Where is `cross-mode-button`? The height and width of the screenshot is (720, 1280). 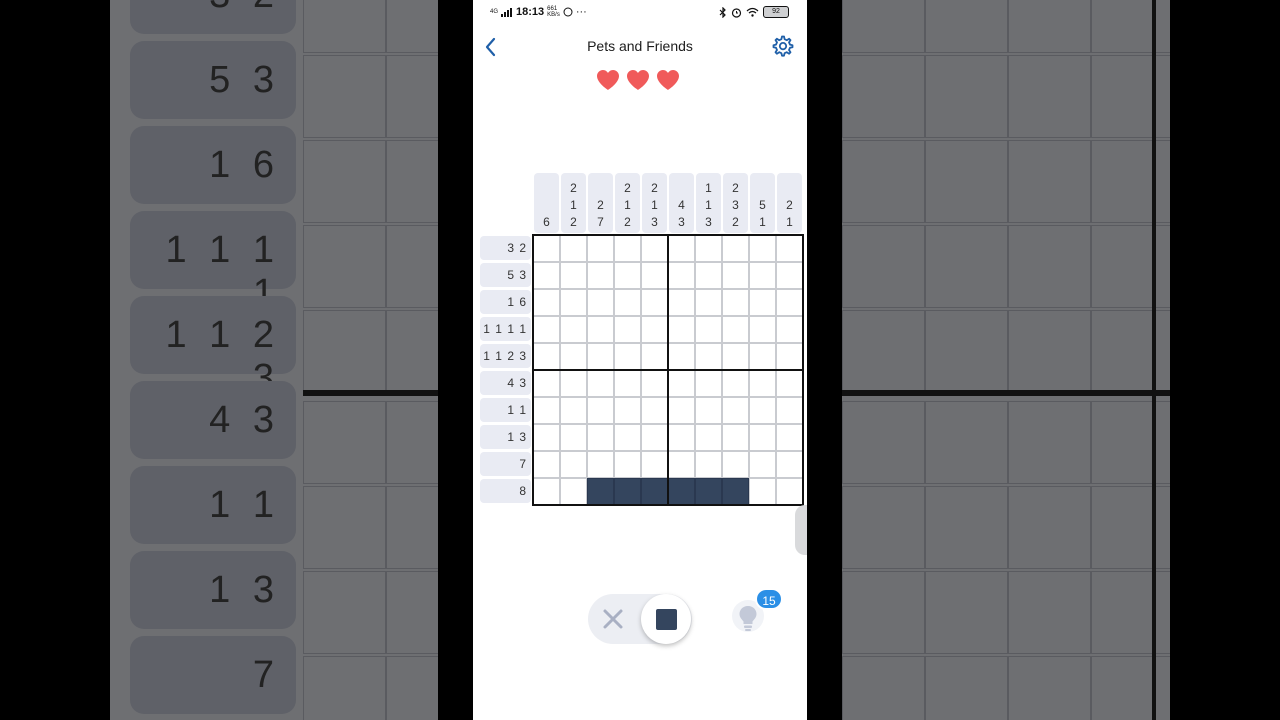 cross-mode-button is located at coordinates (613, 619).